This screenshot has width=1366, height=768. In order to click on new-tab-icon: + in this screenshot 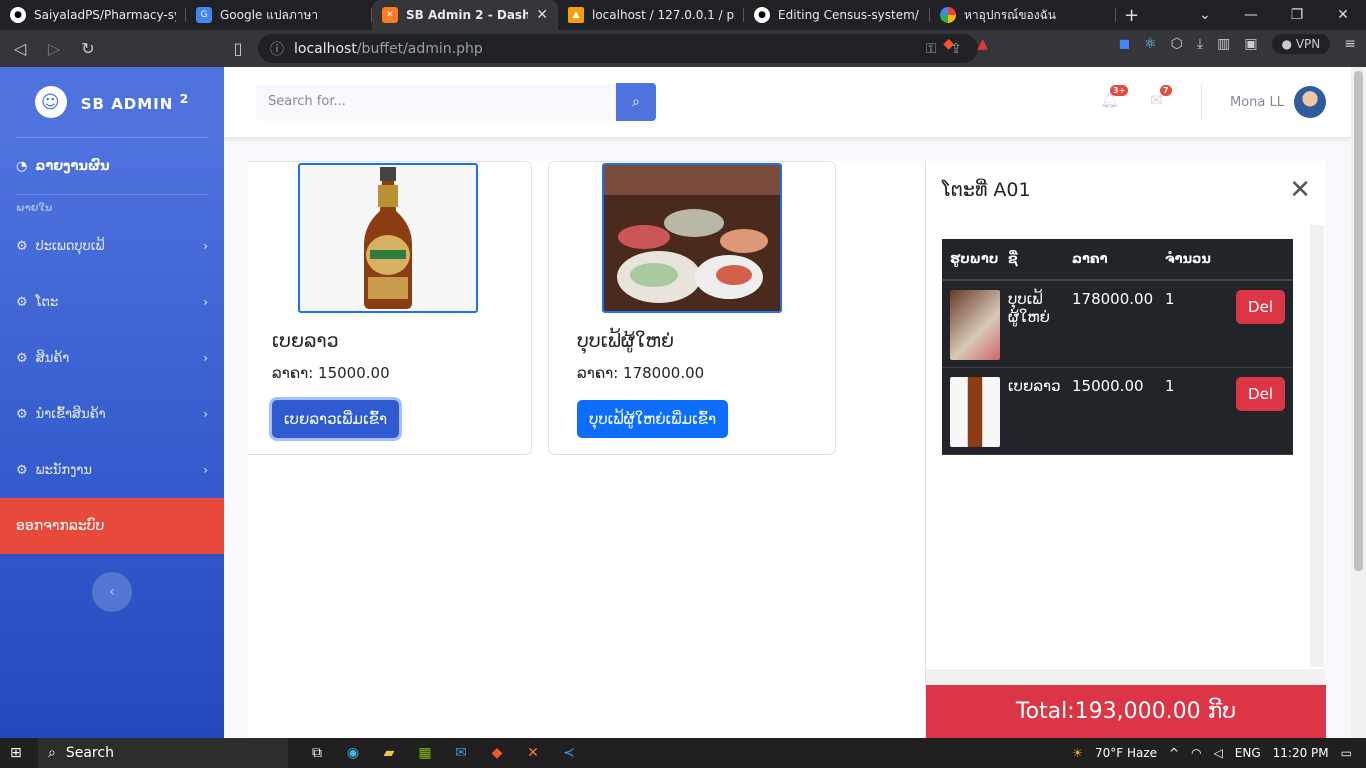, I will do `click(1131, 15)`.